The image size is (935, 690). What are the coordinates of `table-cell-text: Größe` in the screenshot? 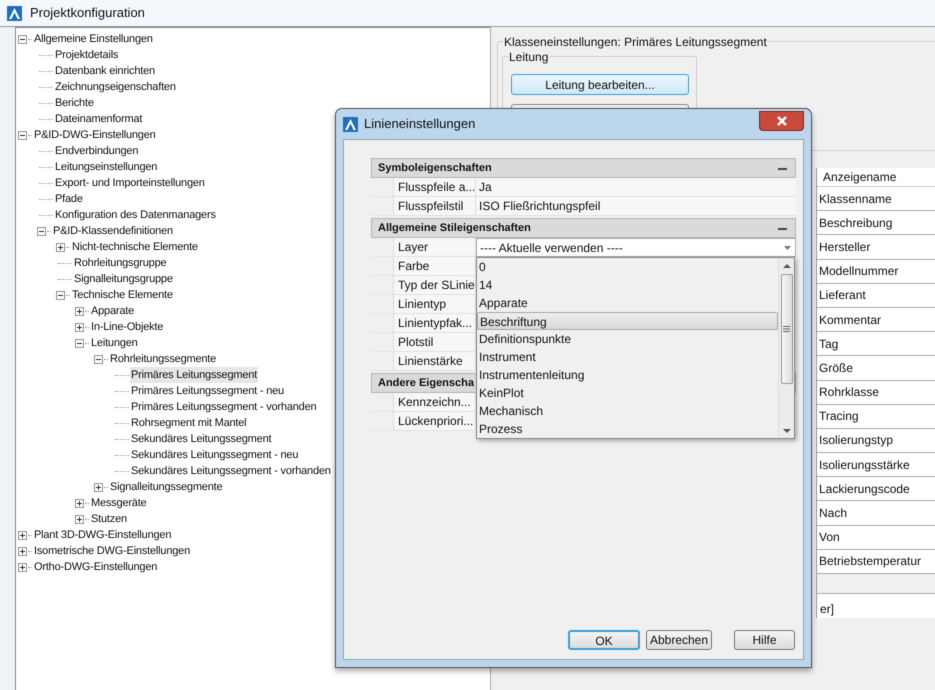 It's located at (836, 368).